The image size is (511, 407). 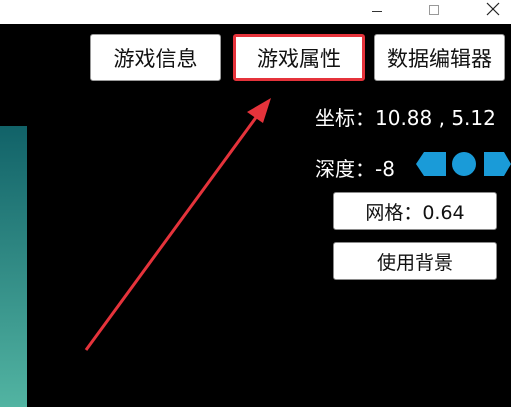 I want to click on close-button, so click(x=491, y=12).